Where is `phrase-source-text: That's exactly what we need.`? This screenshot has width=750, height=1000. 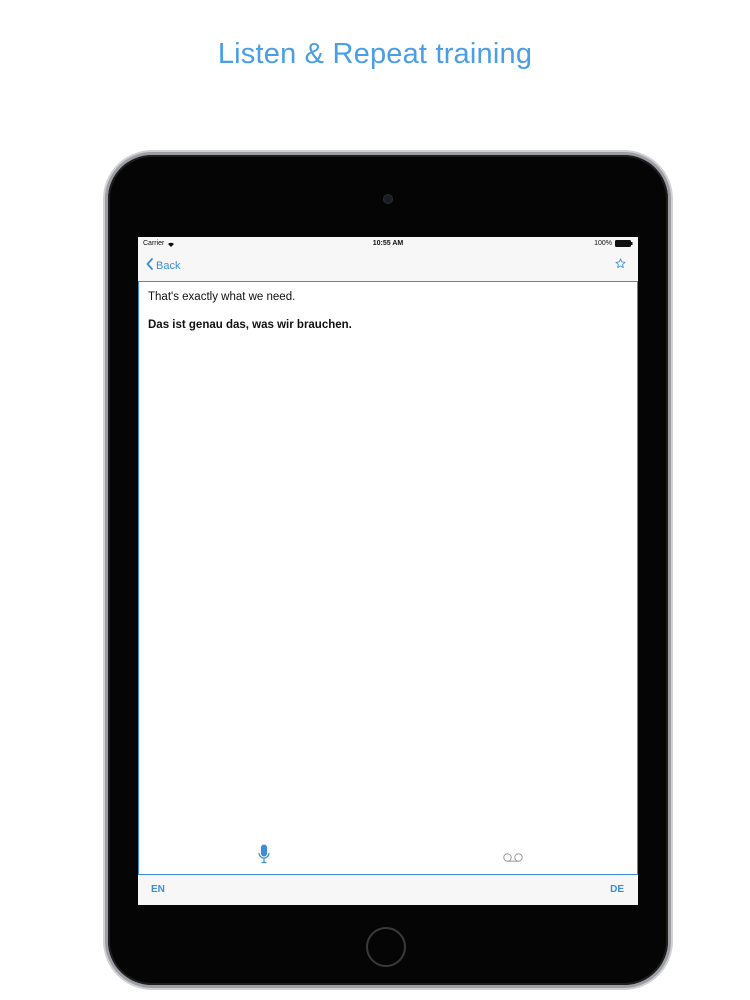 phrase-source-text: That's exactly what we need. is located at coordinates (222, 297).